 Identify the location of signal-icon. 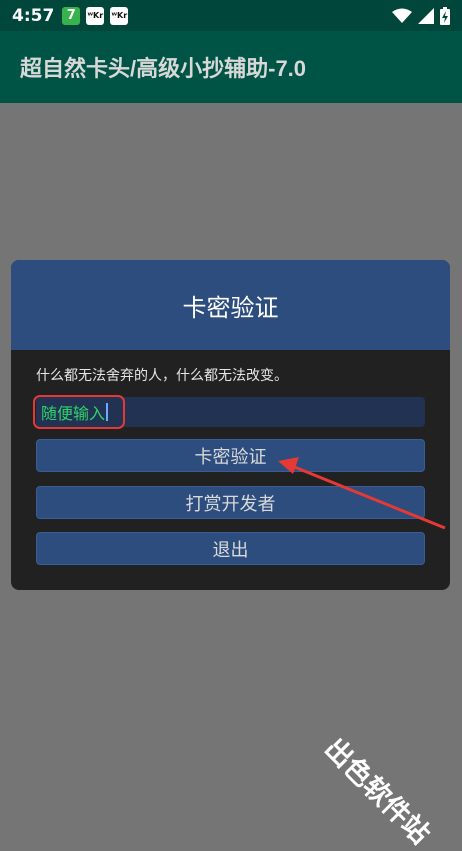
(426, 15).